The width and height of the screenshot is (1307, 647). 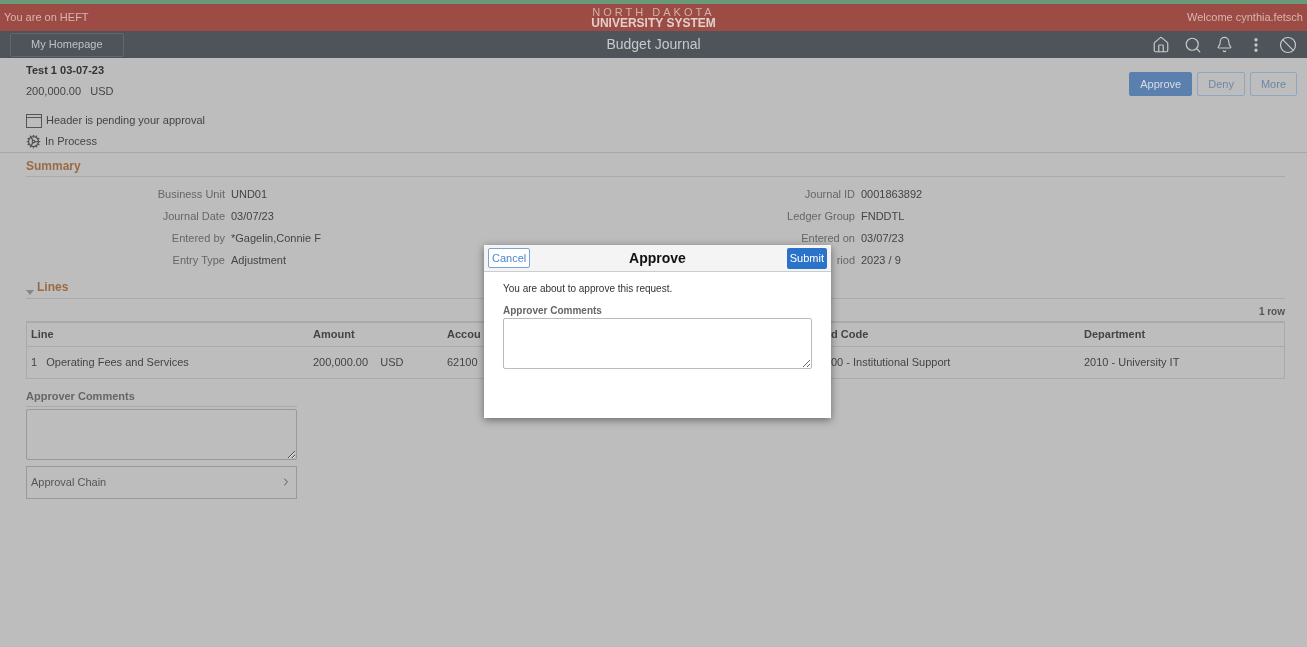 I want to click on search-icon, so click(x=1193, y=44).